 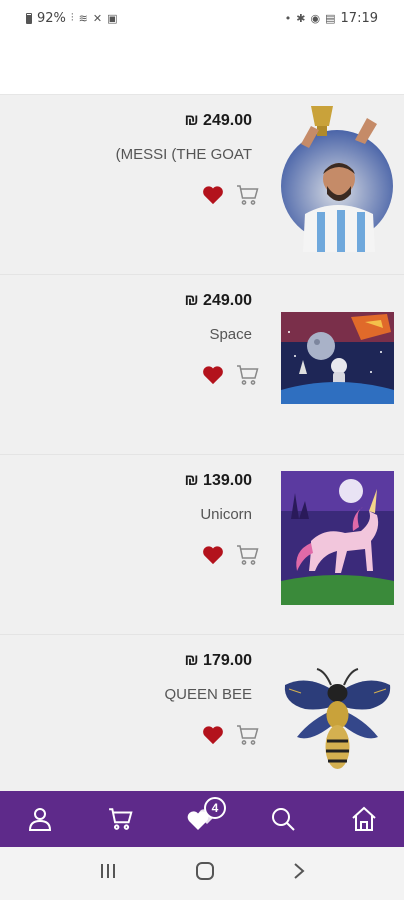 What do you see at coordinates (315, 18) in the screenshot?
I see `app-icon: ◉` at bounding box center [315, 18].